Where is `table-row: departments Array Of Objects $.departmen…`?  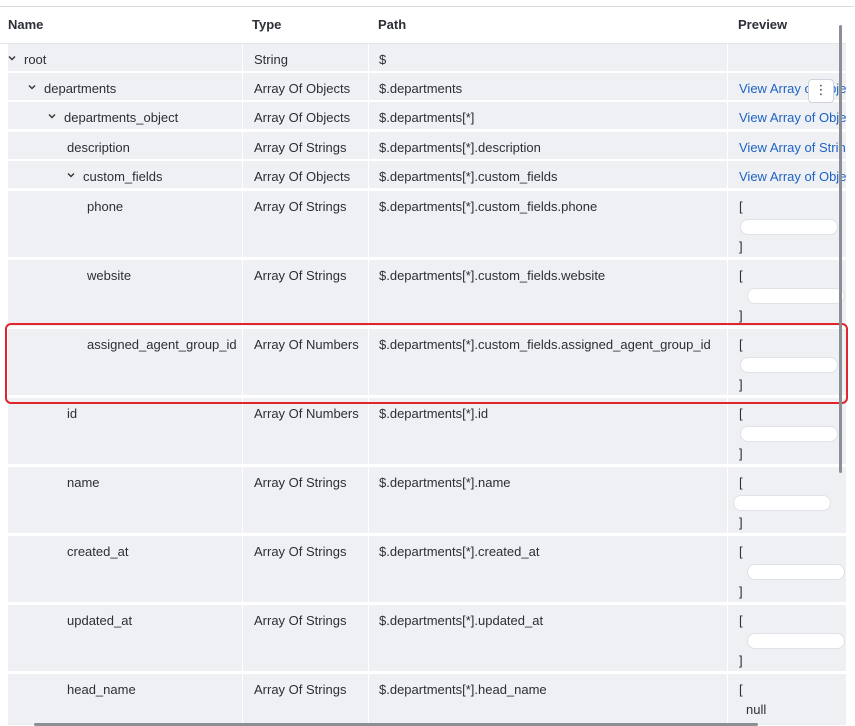 table-row: departments Array Of Objects $.departmen… is located at coordinates (427, 86).